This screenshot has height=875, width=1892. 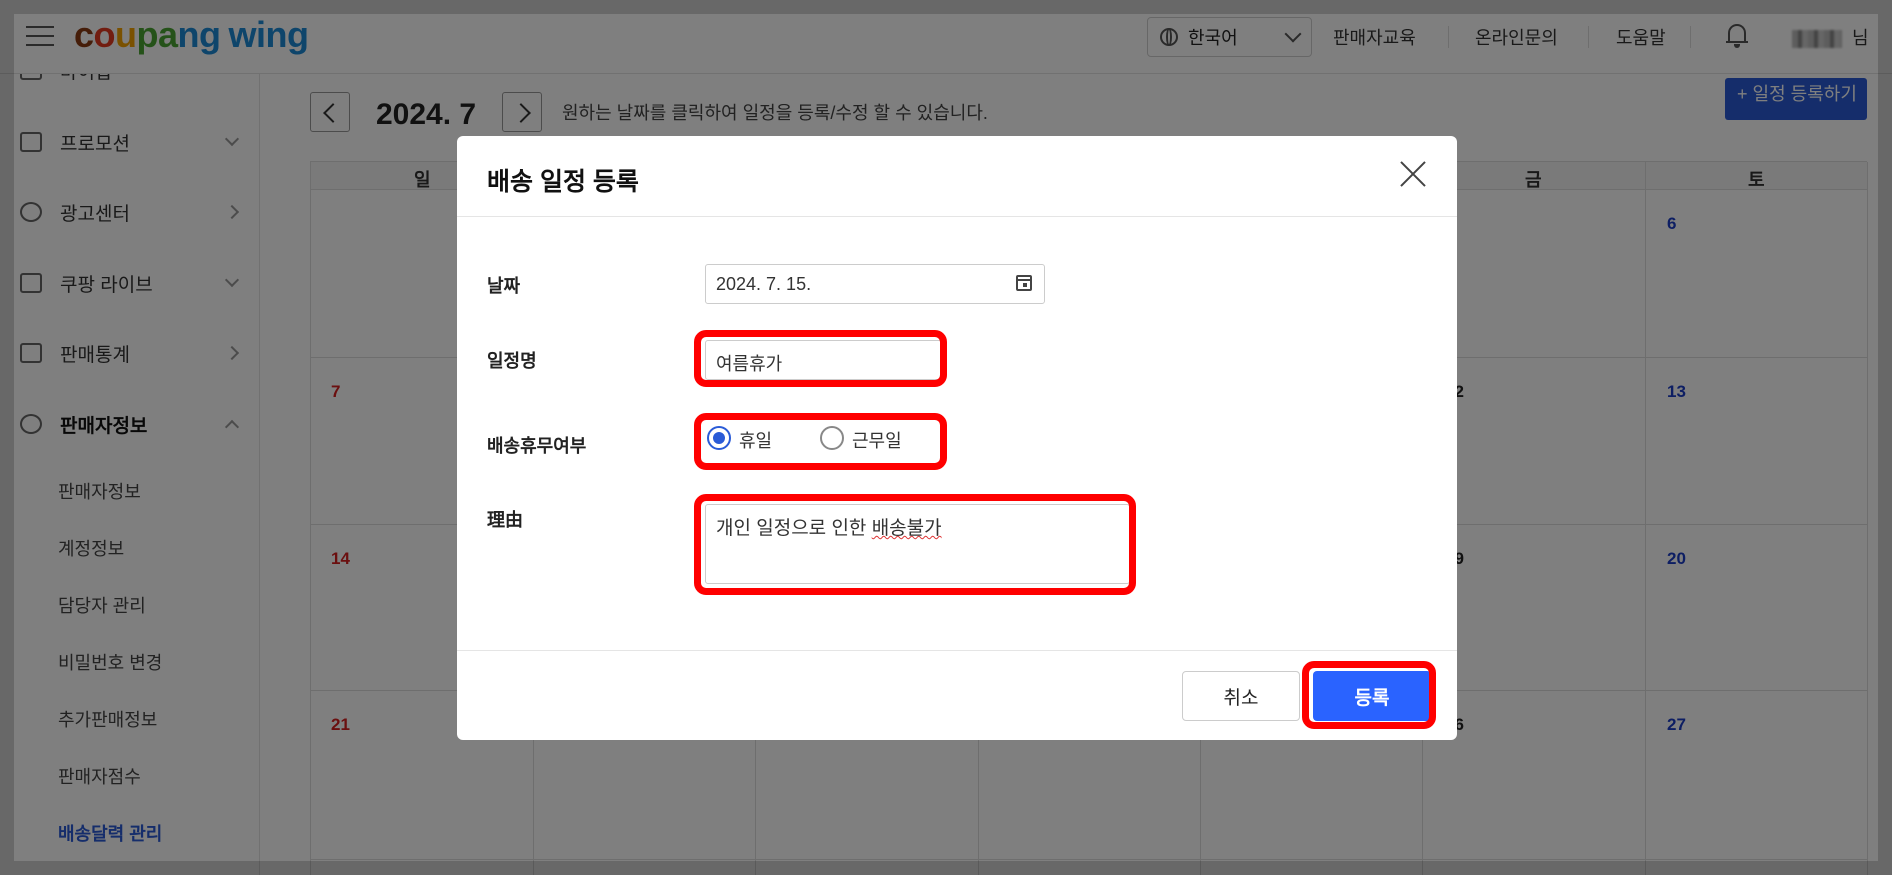 What do you see at coordinates (719, 438) in the screenshot?
I see `radio-holiday` at bounding box center [719, 438].